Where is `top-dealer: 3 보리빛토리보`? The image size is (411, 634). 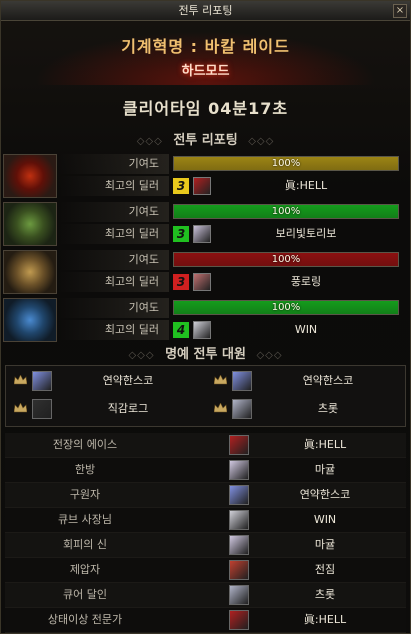 top-dealer: 3 보리빛토리보 is located at coordinates (286, 234).